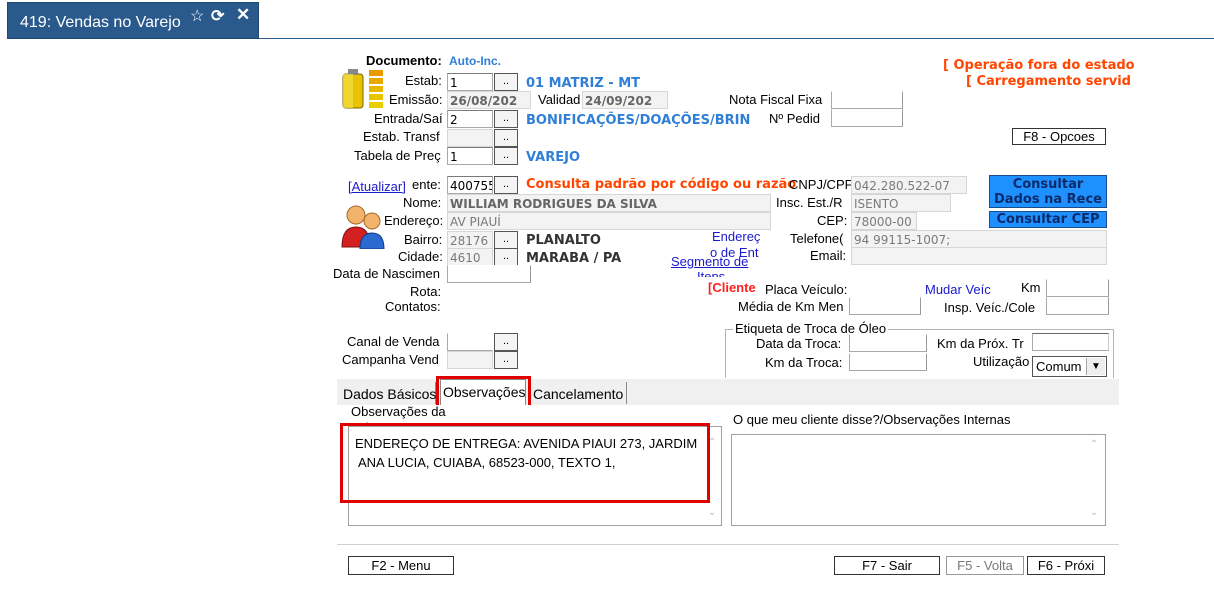  Describe the element at coordinates (867, 100) in the screenshot. I see `nota-fiscal-input` at that location.